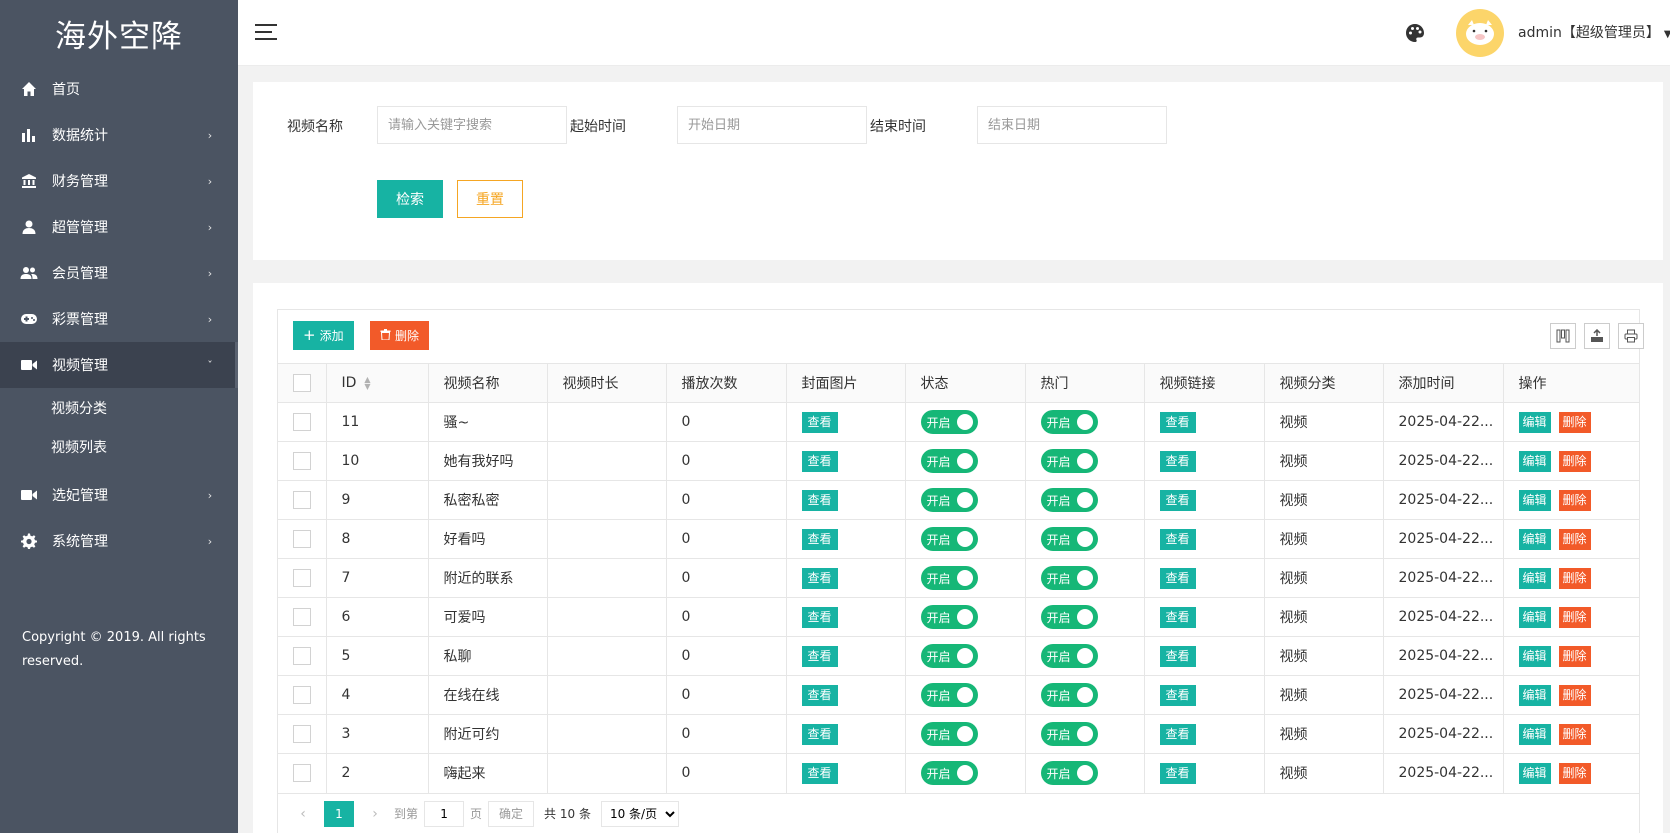 The width and height of the screenshot is (1670, 833). I want to click on reset-button: 重置, so click(490, 199).